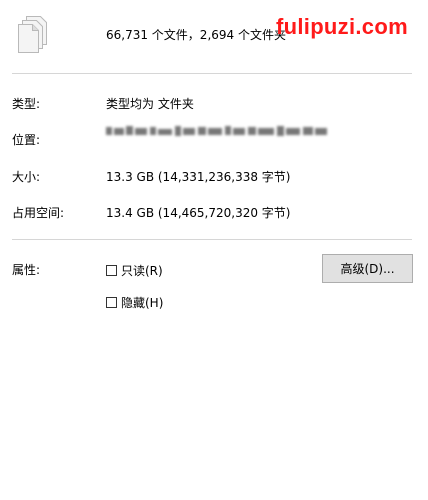  I want to click on disk-usage-label: 占用空间:, so click(38, 213).